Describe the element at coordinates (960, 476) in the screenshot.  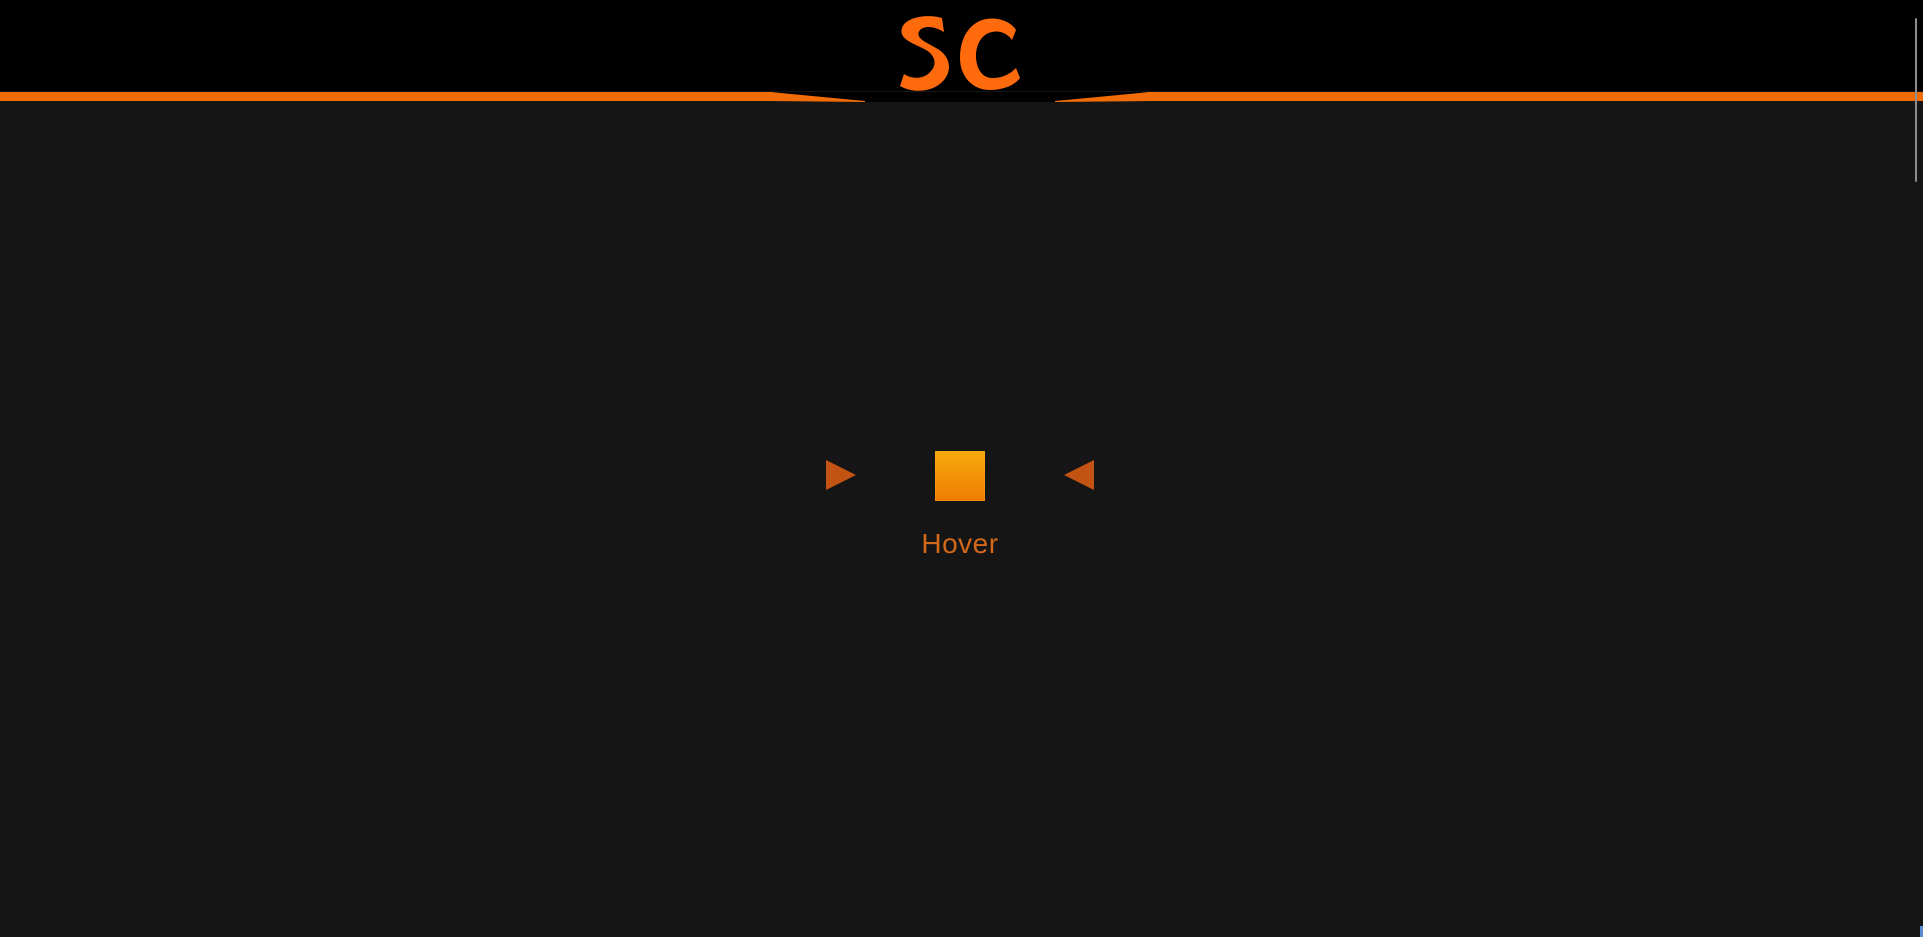
I see `hover-square` at that location.